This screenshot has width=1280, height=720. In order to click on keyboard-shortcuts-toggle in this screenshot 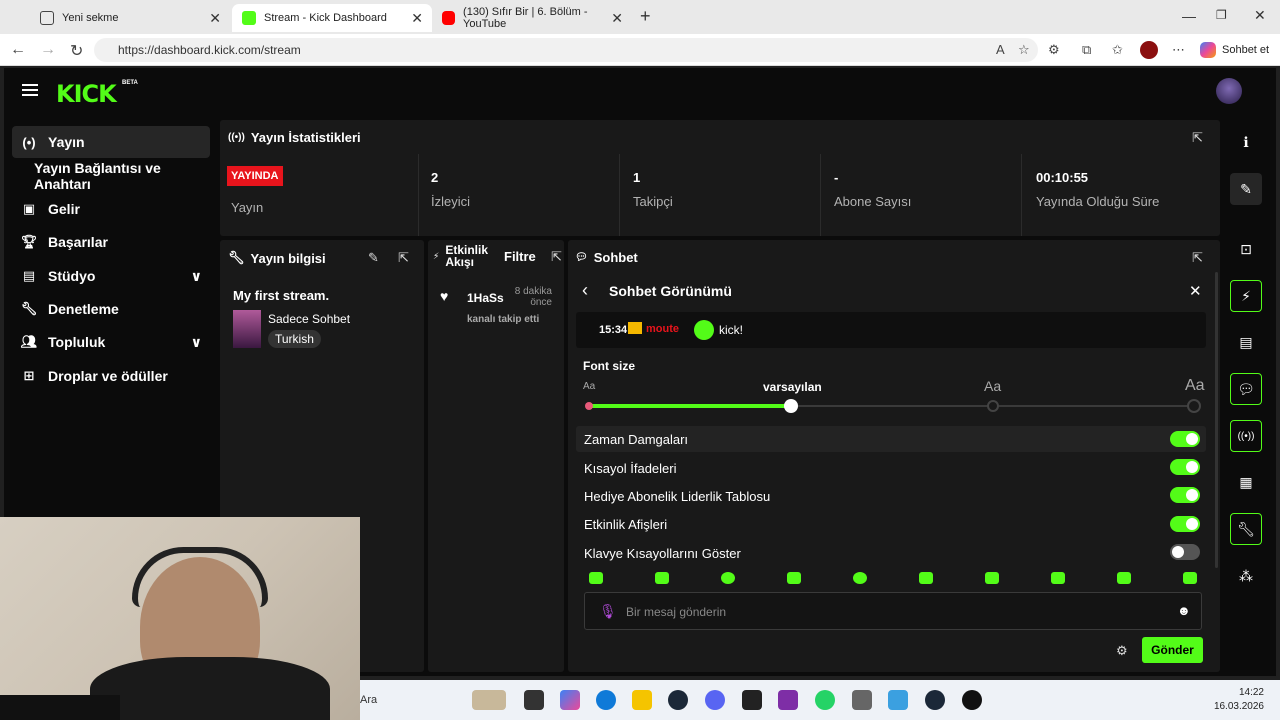, I will do `click(1185, 552)`.